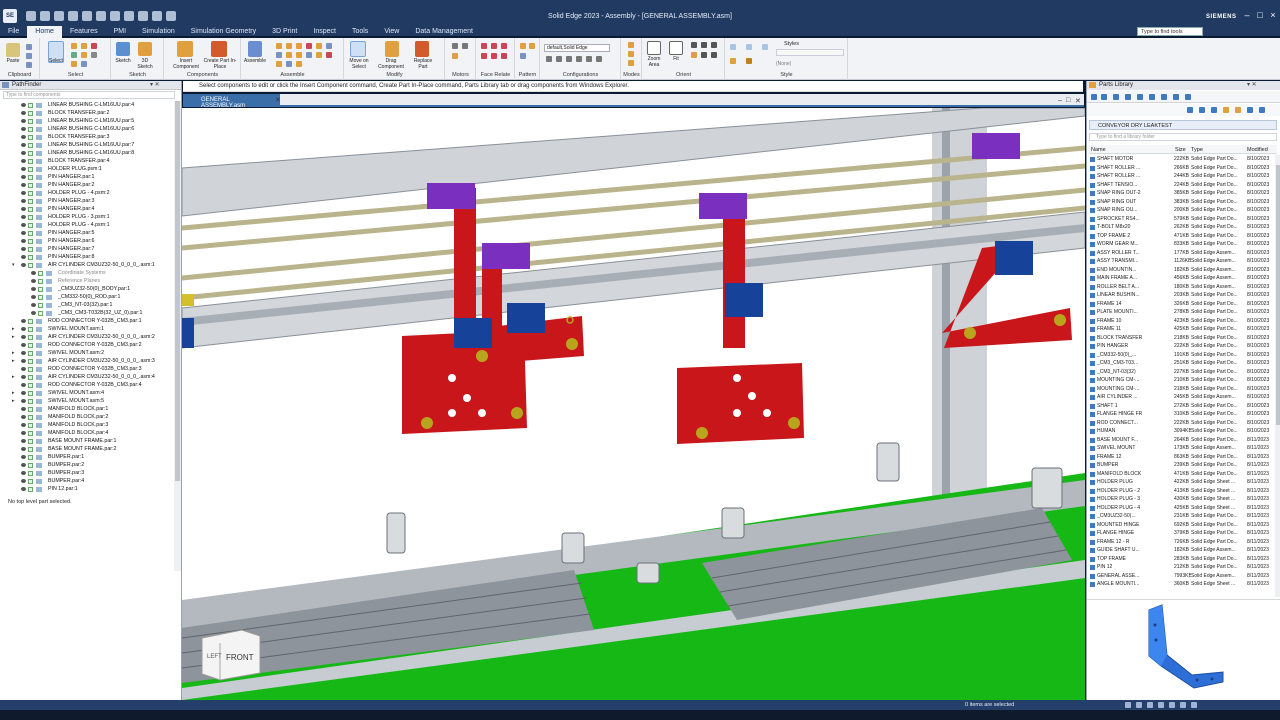 This screenshot has width=1280, height=720. What do you see at coordinates (87, 369) in the screenshot?
I see `tree-item: ROD CONNECTOR Y-032B_CM3.par:3` at bounding box center [87, 369].